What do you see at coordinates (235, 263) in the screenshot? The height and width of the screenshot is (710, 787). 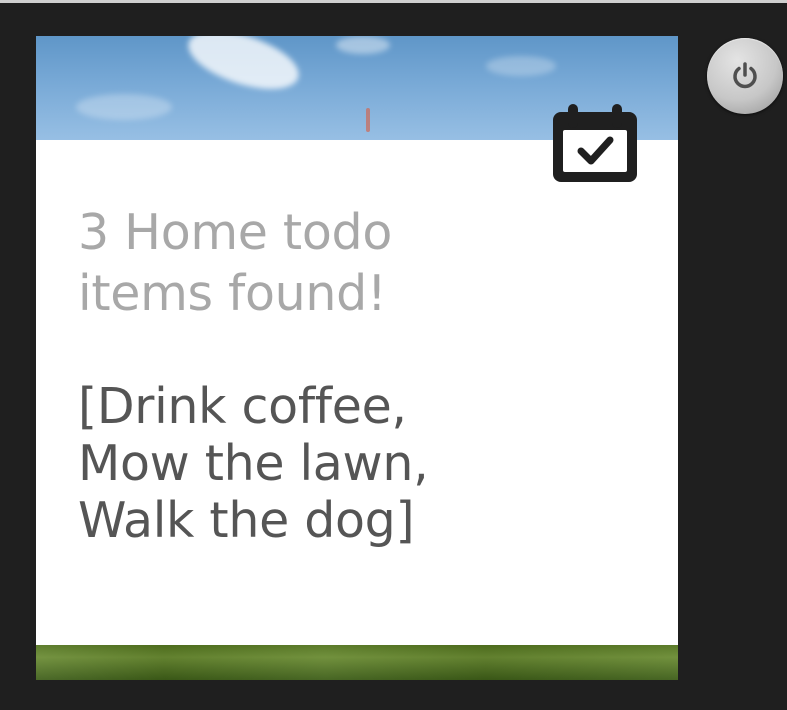 I see `todo-card-title: 3 Home todo items found!` at bounding box center [235, 263].